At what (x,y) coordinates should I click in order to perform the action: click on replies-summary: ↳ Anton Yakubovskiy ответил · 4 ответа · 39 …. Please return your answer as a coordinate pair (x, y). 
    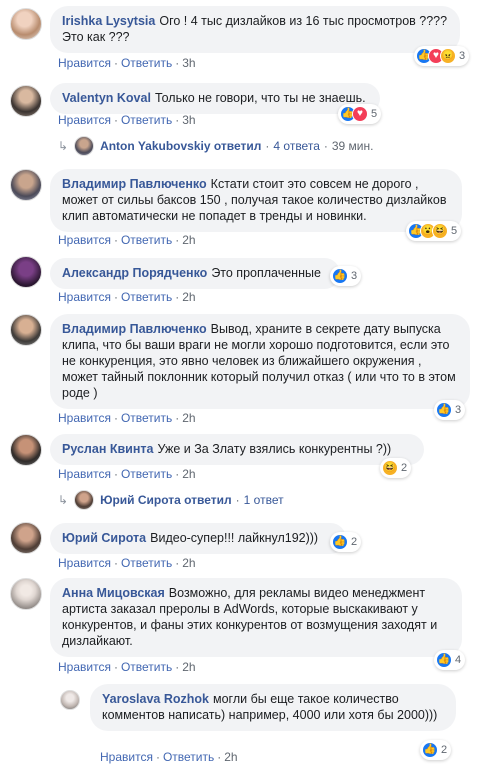
    Looking at the image, I should click on (215, 146).